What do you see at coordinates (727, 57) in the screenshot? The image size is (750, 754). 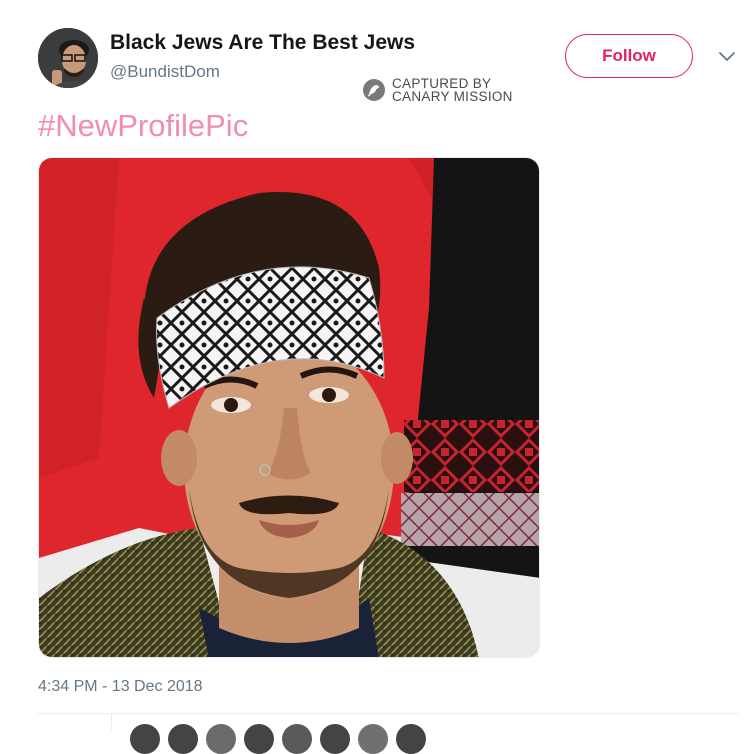 I see `chevron-down-icon` at bounding box center [727, 57].